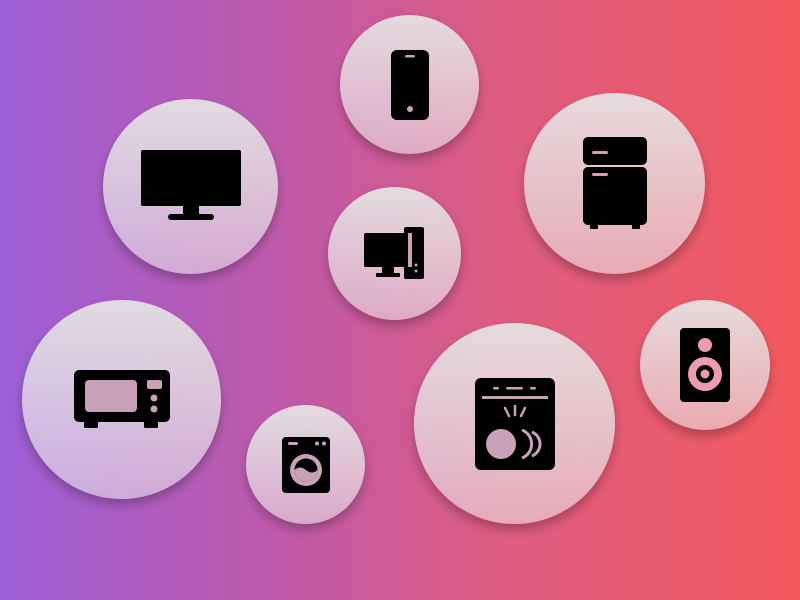  I want to click on refrigerator-icon, so click(614, 182).